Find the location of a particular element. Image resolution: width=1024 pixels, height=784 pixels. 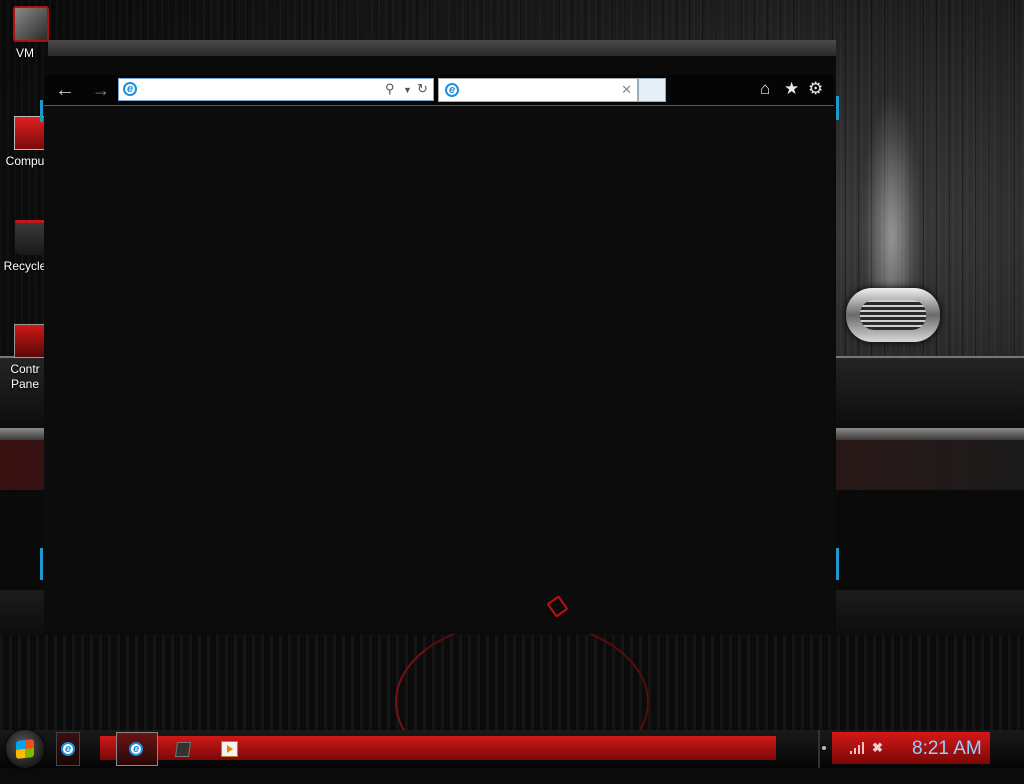

chevron-down-icon: ▼ is located at coordinates (407, 90).